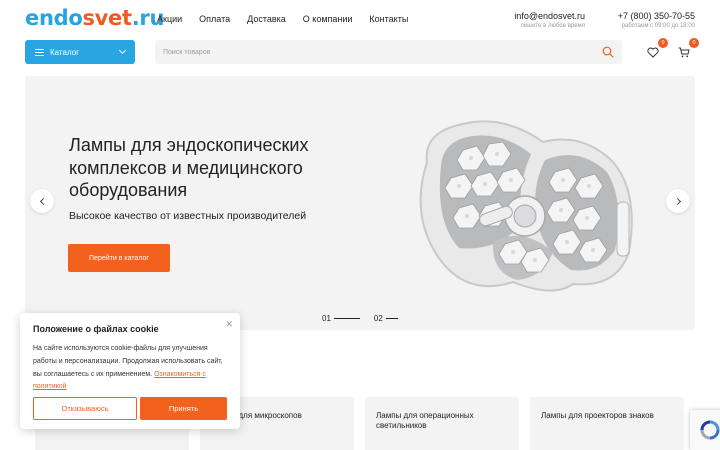 Image resolution: width=720 pixels, height=450 pixels. I want to click on menu-icon, so click(39, 52).